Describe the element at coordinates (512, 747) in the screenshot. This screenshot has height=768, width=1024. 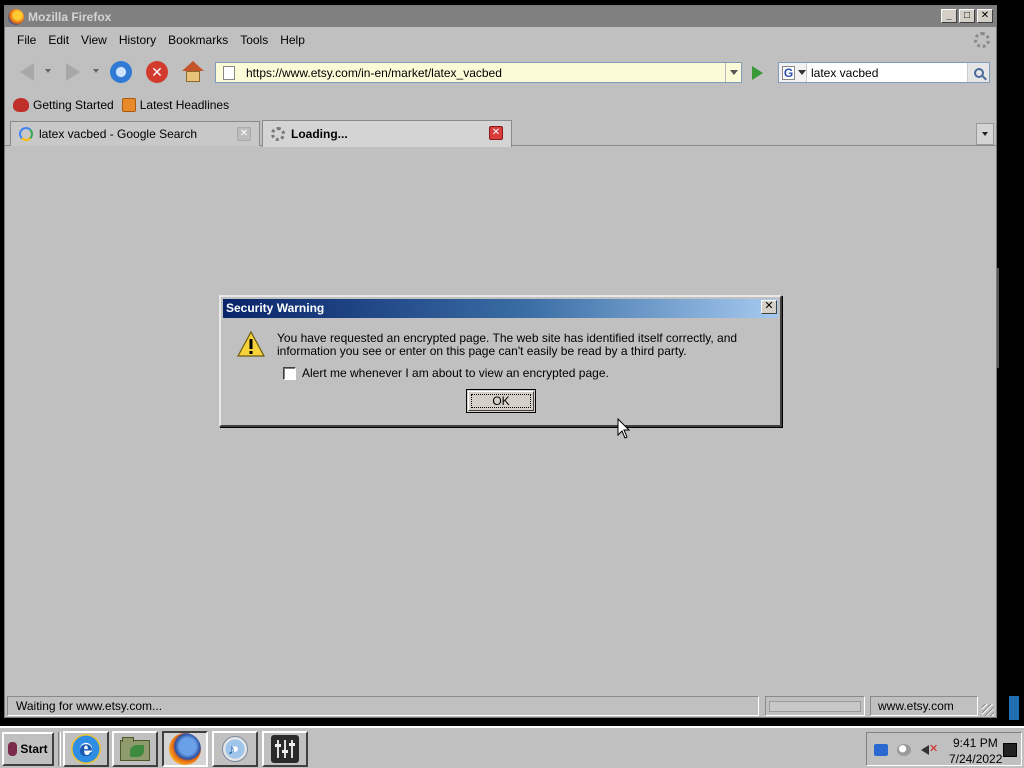
I see `taskbar: Start e ♪ ✕ 9:41 PM 7/24/2022` at that location.